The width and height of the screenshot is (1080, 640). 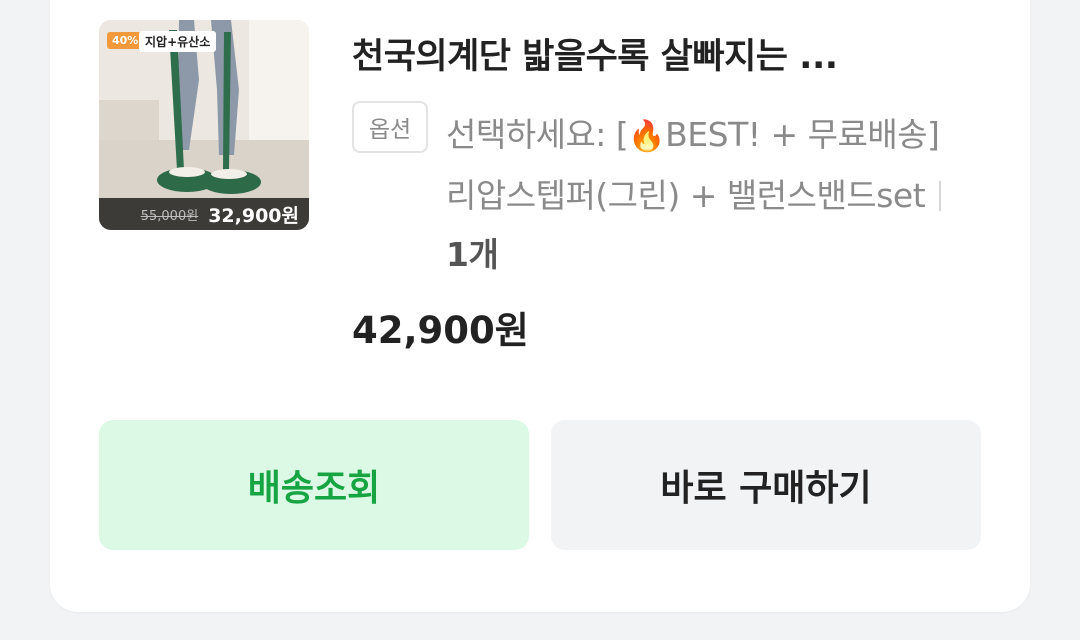 What do you see at coordinates (940, 196) in the screenshot?
I see `divider` at bounding box center [940, 196].